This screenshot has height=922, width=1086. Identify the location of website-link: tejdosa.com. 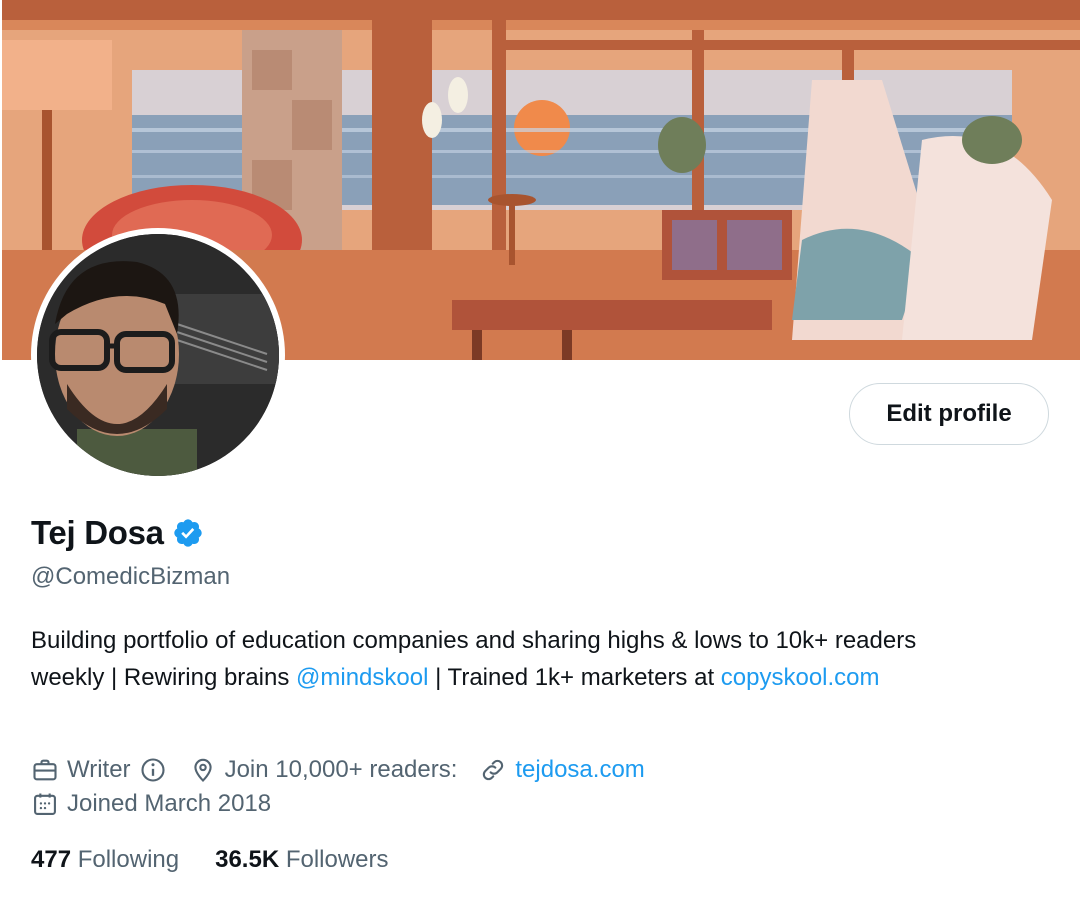
(579, 770).